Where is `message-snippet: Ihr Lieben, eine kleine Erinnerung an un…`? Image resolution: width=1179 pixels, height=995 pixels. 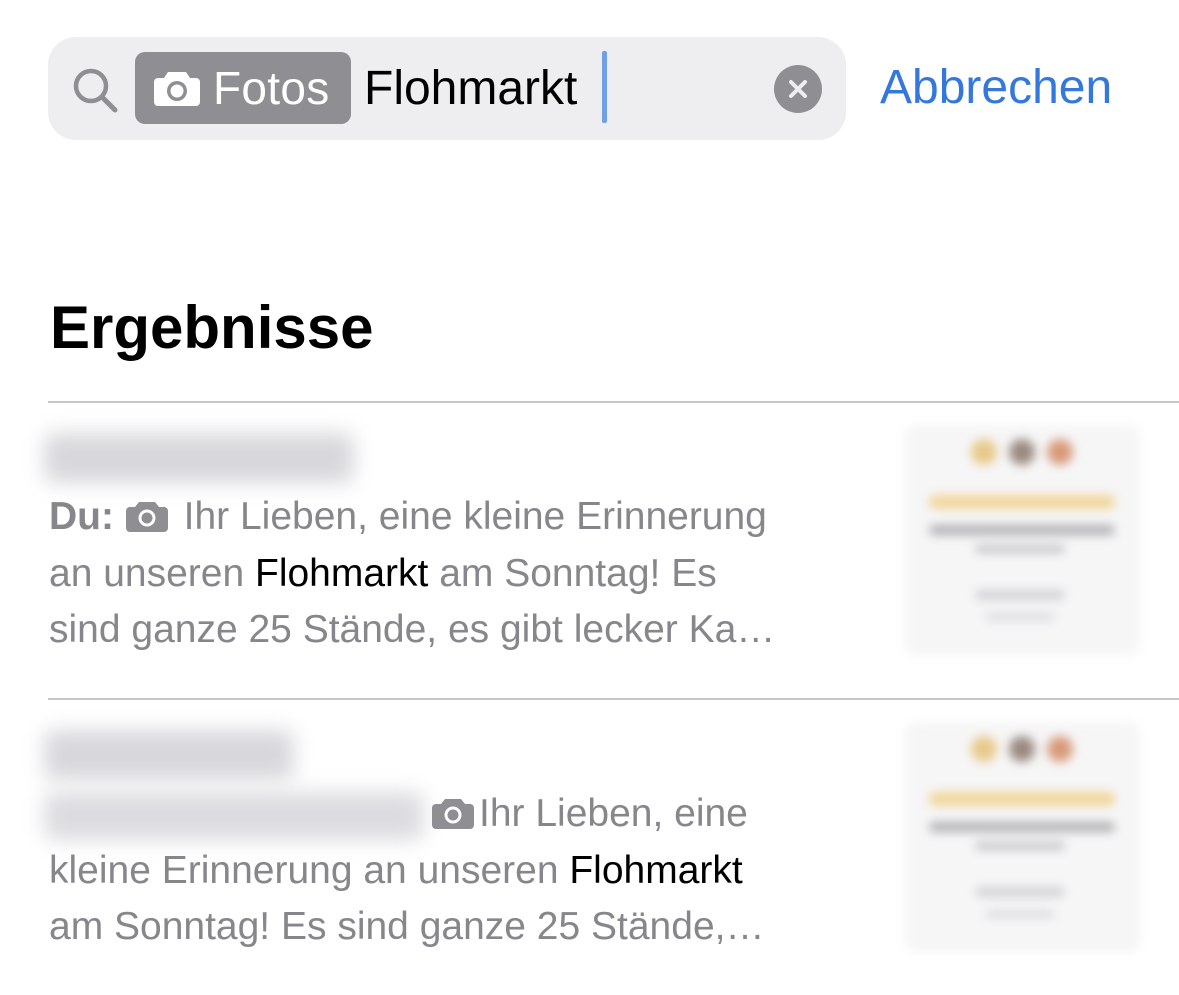
message-snippet: Ihr Lieben, eine kleine Erinnerung an un… is located at coordinates (459, 871).